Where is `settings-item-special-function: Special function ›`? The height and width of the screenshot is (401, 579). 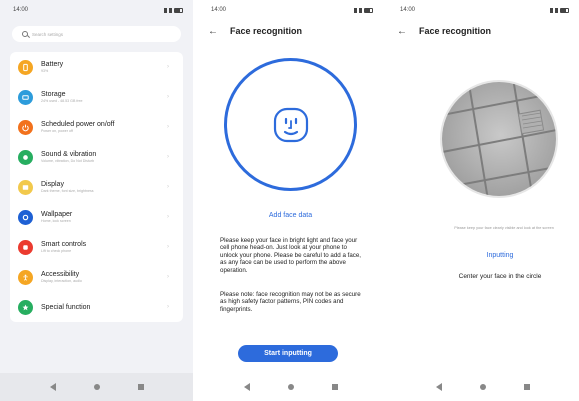
settings-item-special-function: Special function › is located at coordinates (96, 307).